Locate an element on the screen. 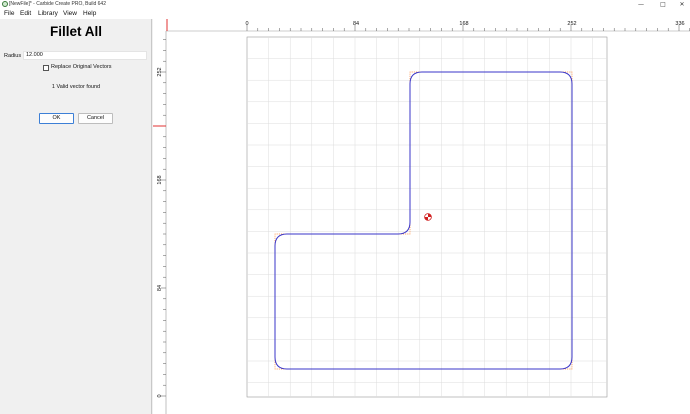 The width and height of the screenshot is (690, 414). close-button: ✕ is located at coordinates (682, 4).